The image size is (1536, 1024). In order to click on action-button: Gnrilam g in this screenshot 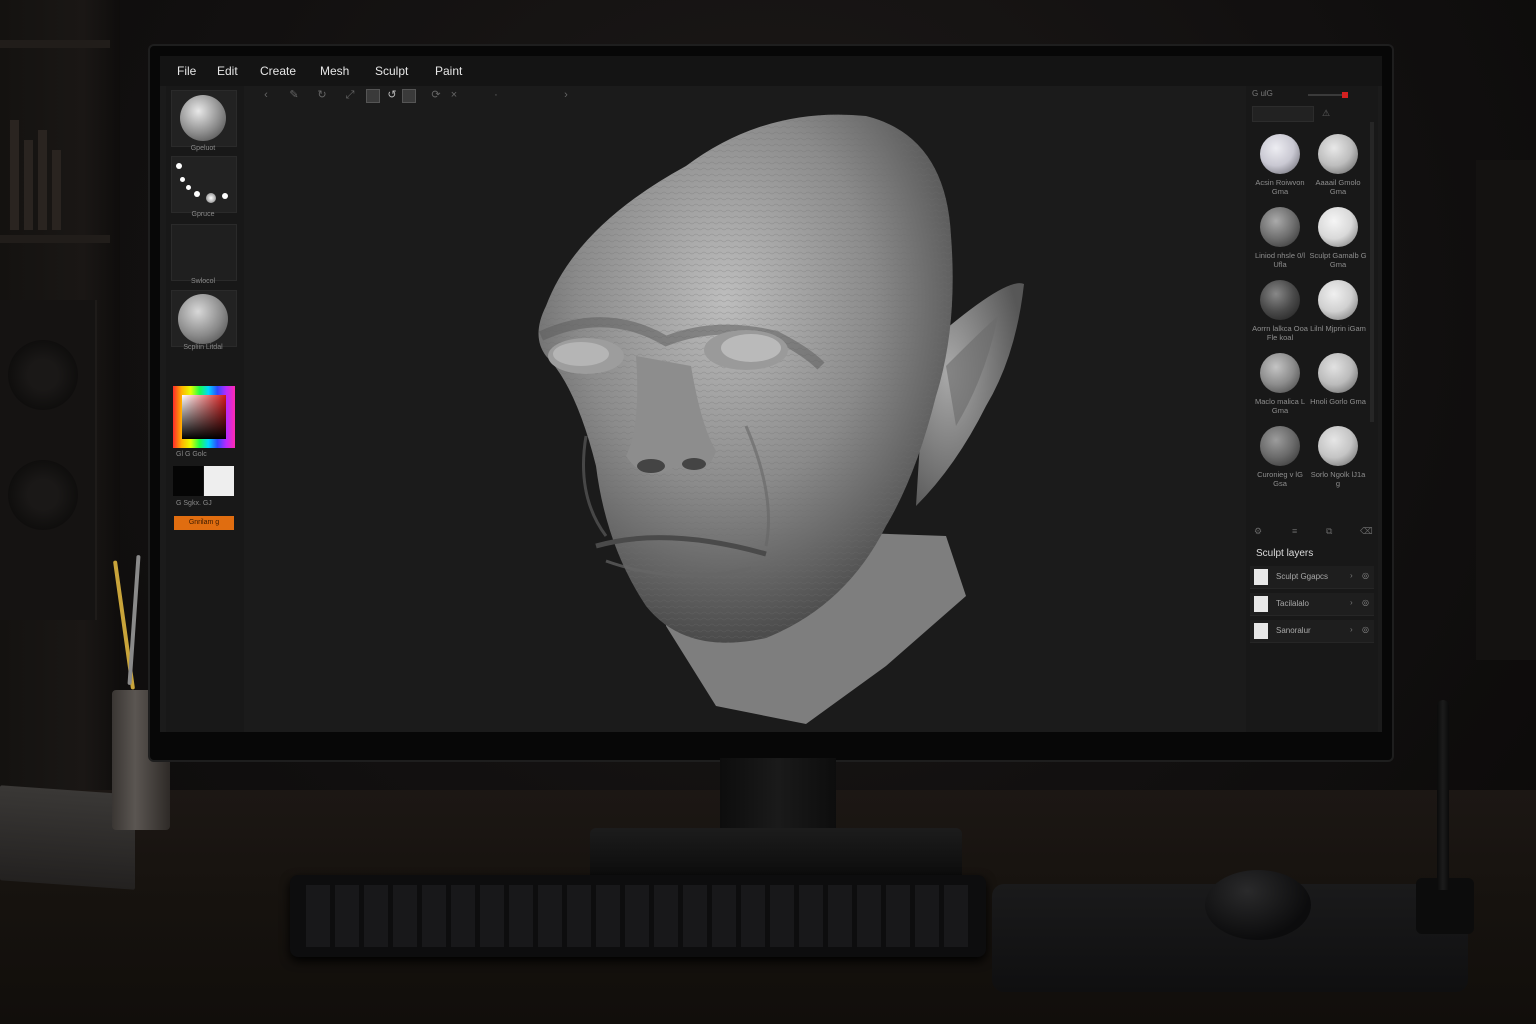, I will do `click(204, 523)`.